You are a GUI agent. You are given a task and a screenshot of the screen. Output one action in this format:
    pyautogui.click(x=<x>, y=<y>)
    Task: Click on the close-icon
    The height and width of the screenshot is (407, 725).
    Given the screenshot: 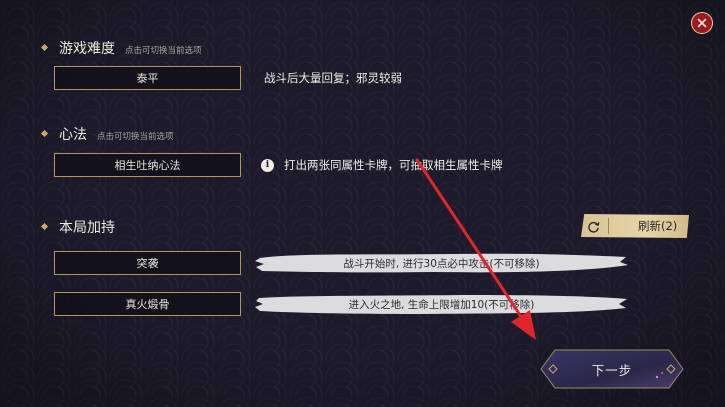 What is the action you would take?
    pyautogui.click(x=702, y=23)
    